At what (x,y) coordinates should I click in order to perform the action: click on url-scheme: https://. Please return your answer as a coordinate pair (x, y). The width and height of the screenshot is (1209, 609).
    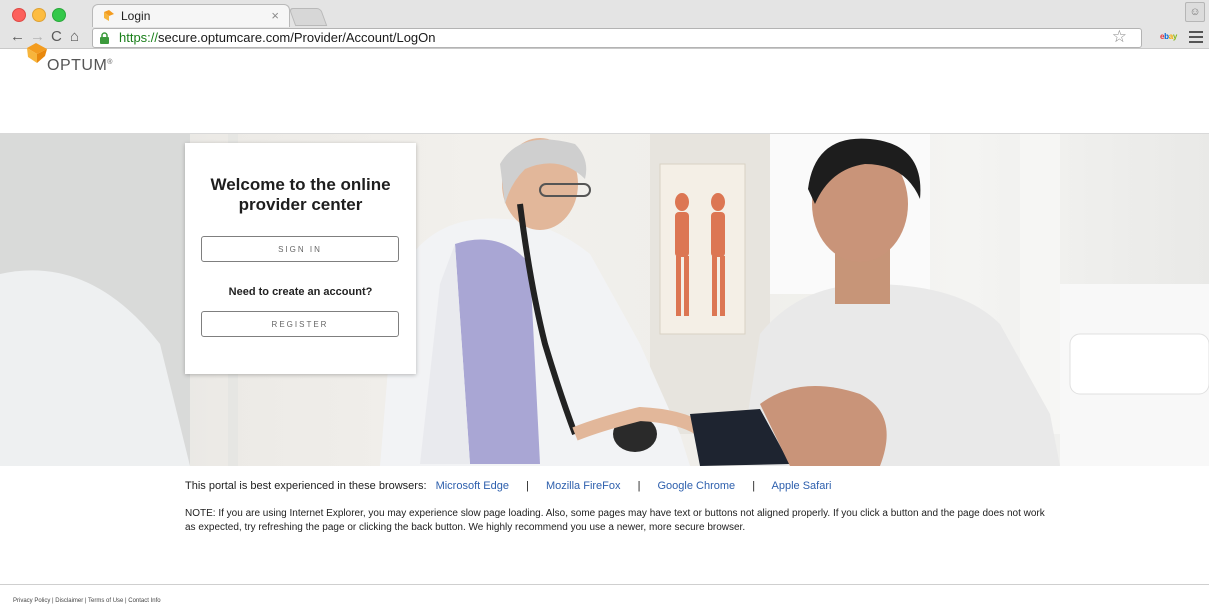
    Looking at the image, I should click on (139, 37).